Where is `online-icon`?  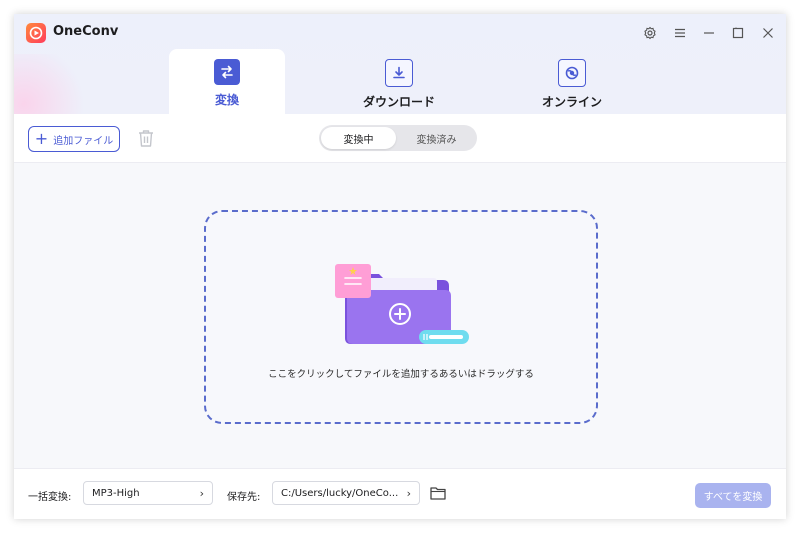
online-icon is located at coordinates (572, 73).